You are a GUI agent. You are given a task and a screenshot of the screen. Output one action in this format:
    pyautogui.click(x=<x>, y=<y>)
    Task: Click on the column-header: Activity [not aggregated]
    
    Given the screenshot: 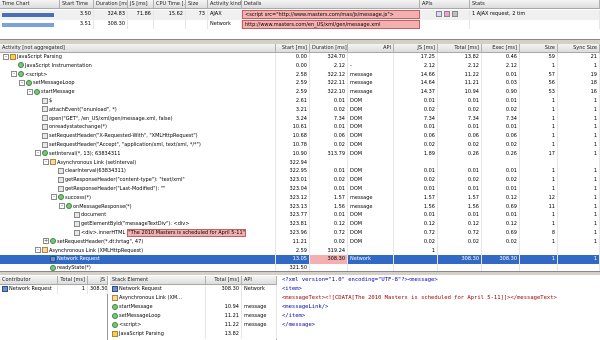 What is the action you would take?
    pyautogui.click(x=138, y=48)
    